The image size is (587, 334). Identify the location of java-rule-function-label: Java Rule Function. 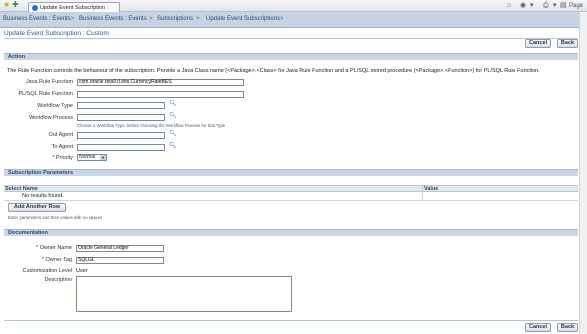
(49, 82).